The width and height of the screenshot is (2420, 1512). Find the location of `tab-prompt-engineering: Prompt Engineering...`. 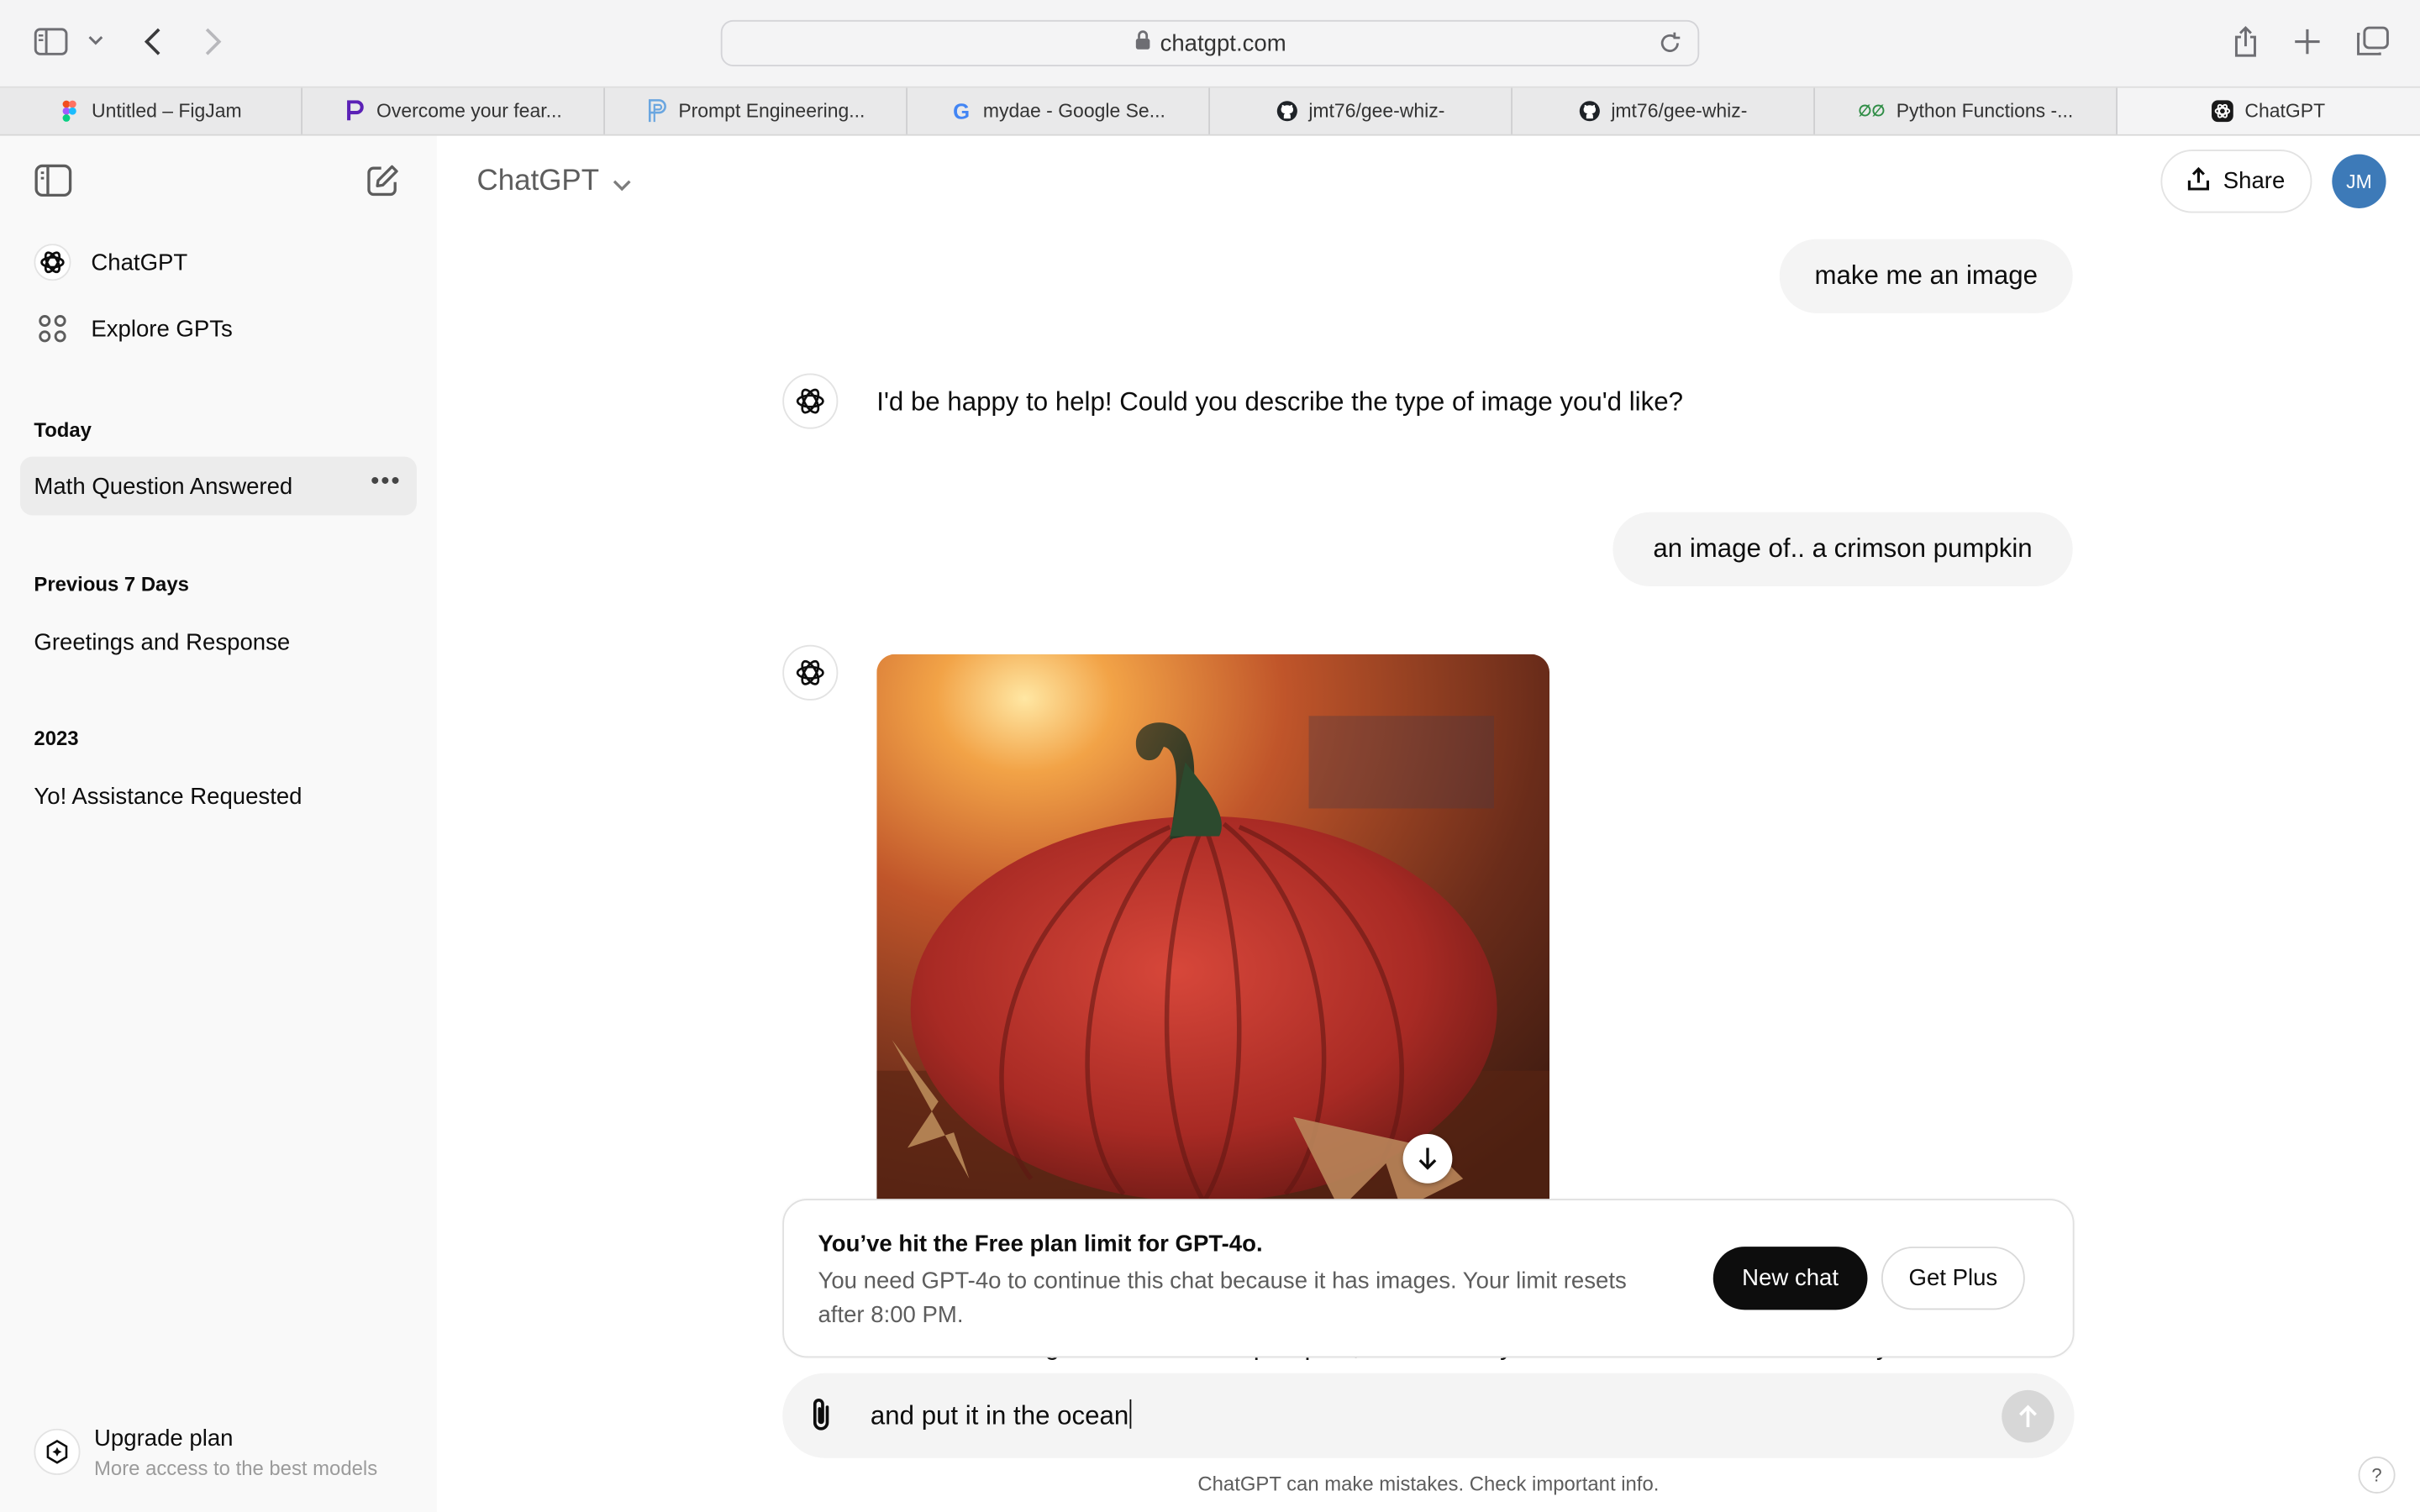

tab-prompt-engineering: Prompt Engineering... is located at coordinates (756, 110).